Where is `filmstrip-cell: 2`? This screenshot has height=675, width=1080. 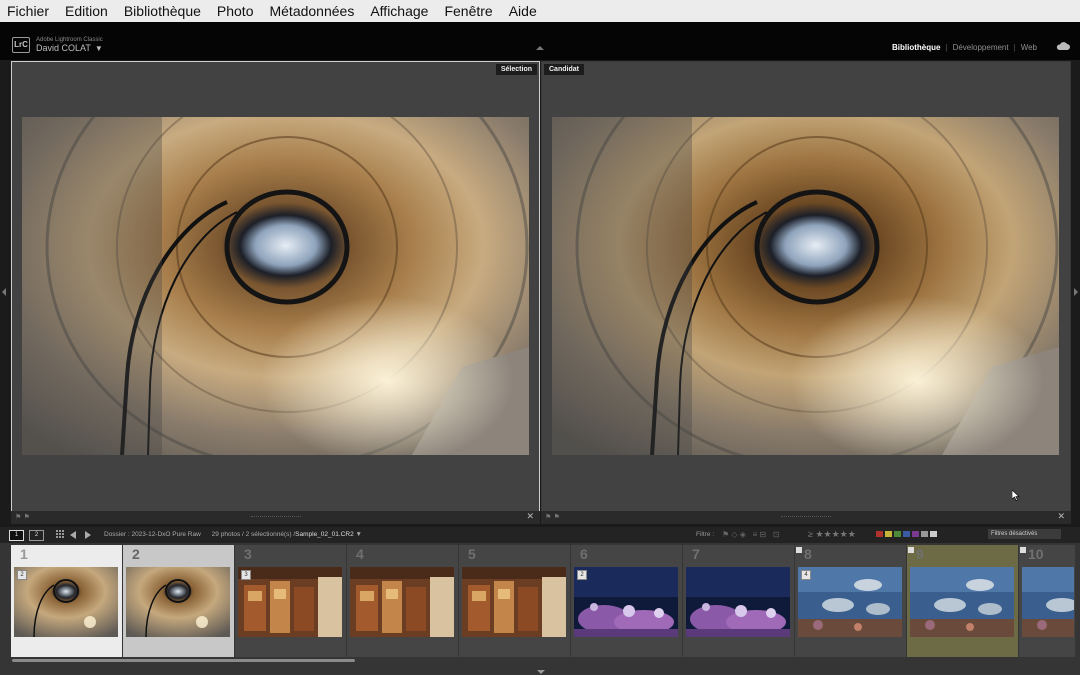
filmstrip-cell: 2 is located at coordinates (178, 601).